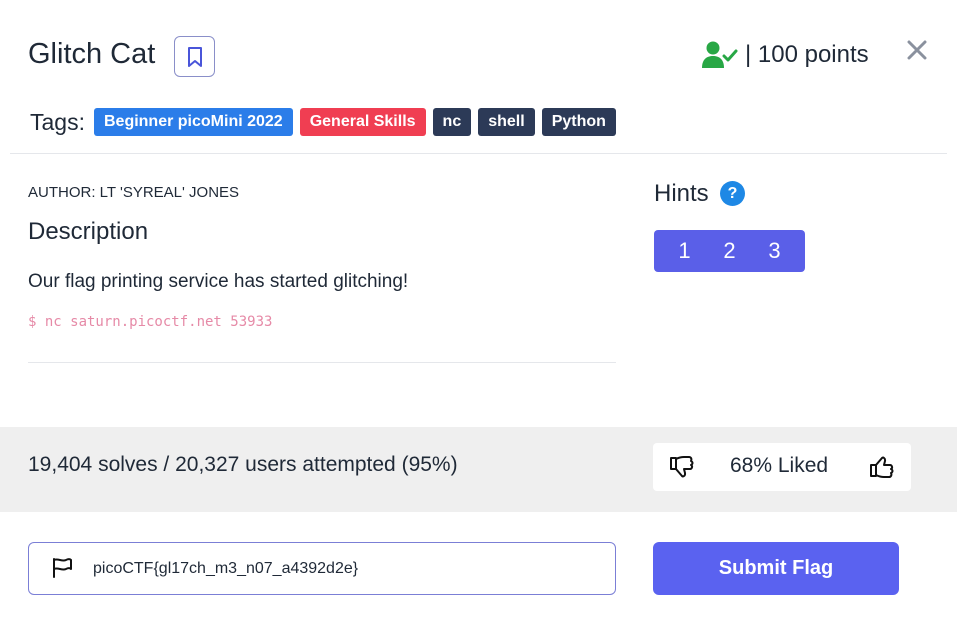  I want to click on hint-button-group: 1 2 3, so click(729, 251).